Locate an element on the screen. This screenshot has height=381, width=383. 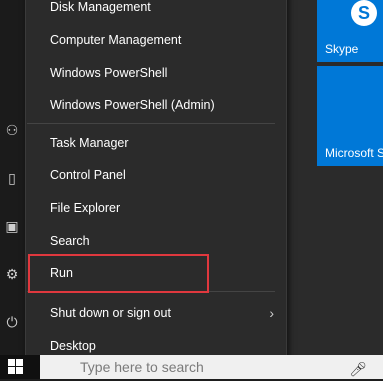
taskbar-search-input: Type here to search 🎤︎ is located at coordinates (211, 367).